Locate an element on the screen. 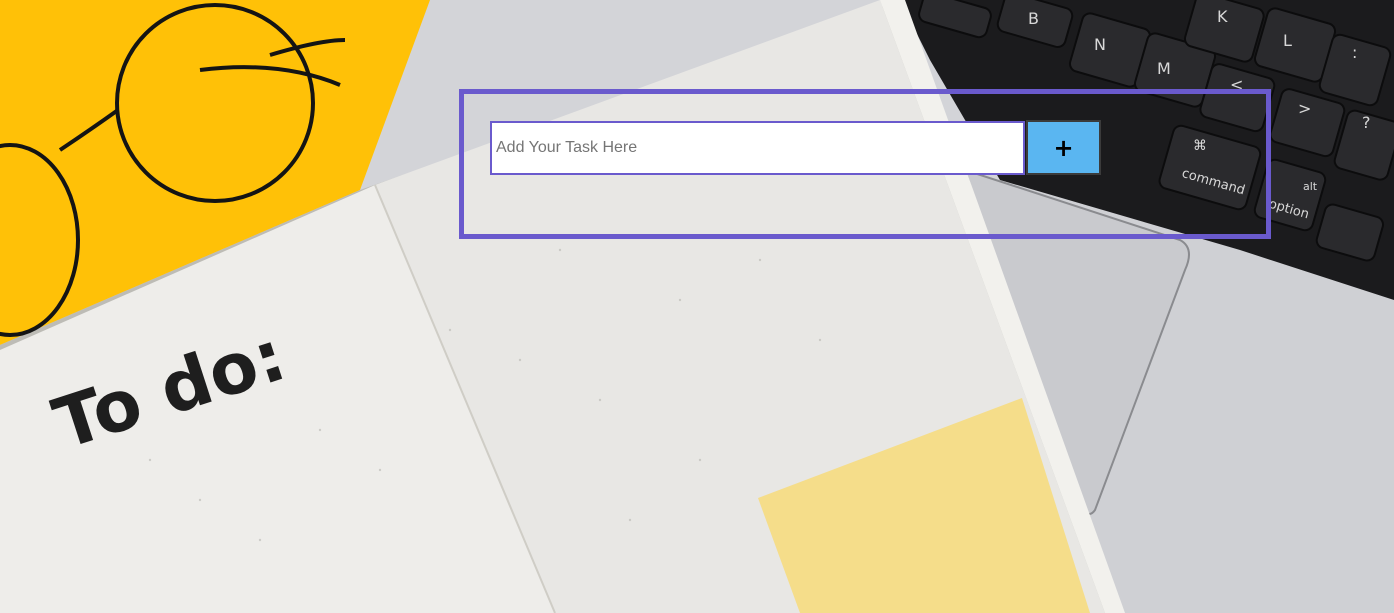  svg-text: M is located at coordinates (1164, 68).